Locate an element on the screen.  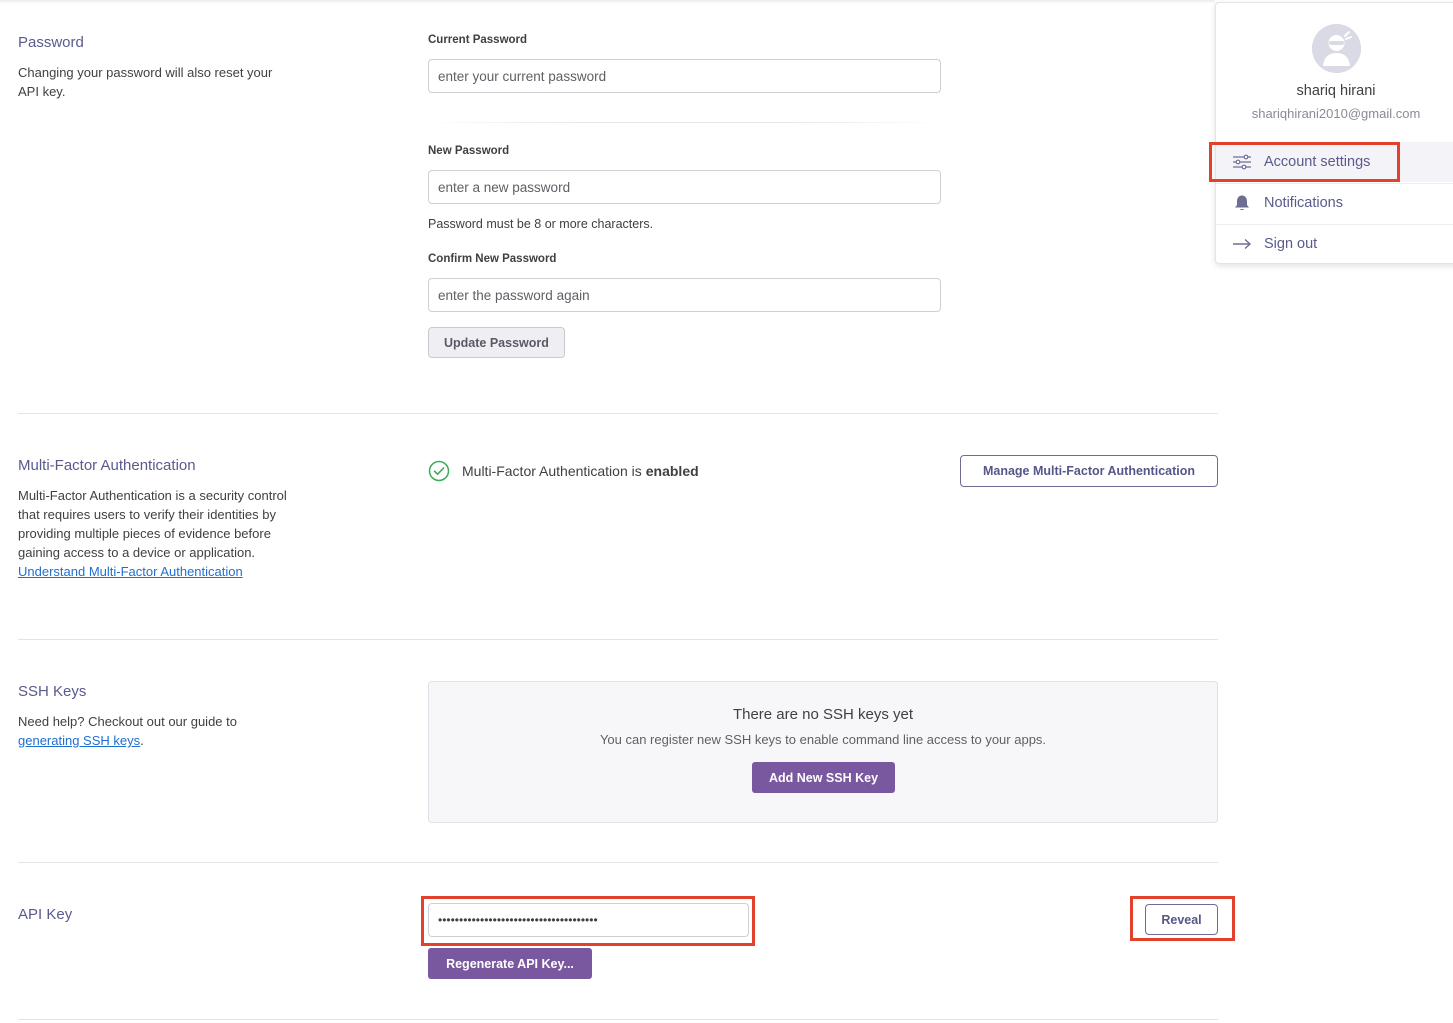
mfa-status: Multi-Factor Authentication is enabled is located at coordinates (563, 471).